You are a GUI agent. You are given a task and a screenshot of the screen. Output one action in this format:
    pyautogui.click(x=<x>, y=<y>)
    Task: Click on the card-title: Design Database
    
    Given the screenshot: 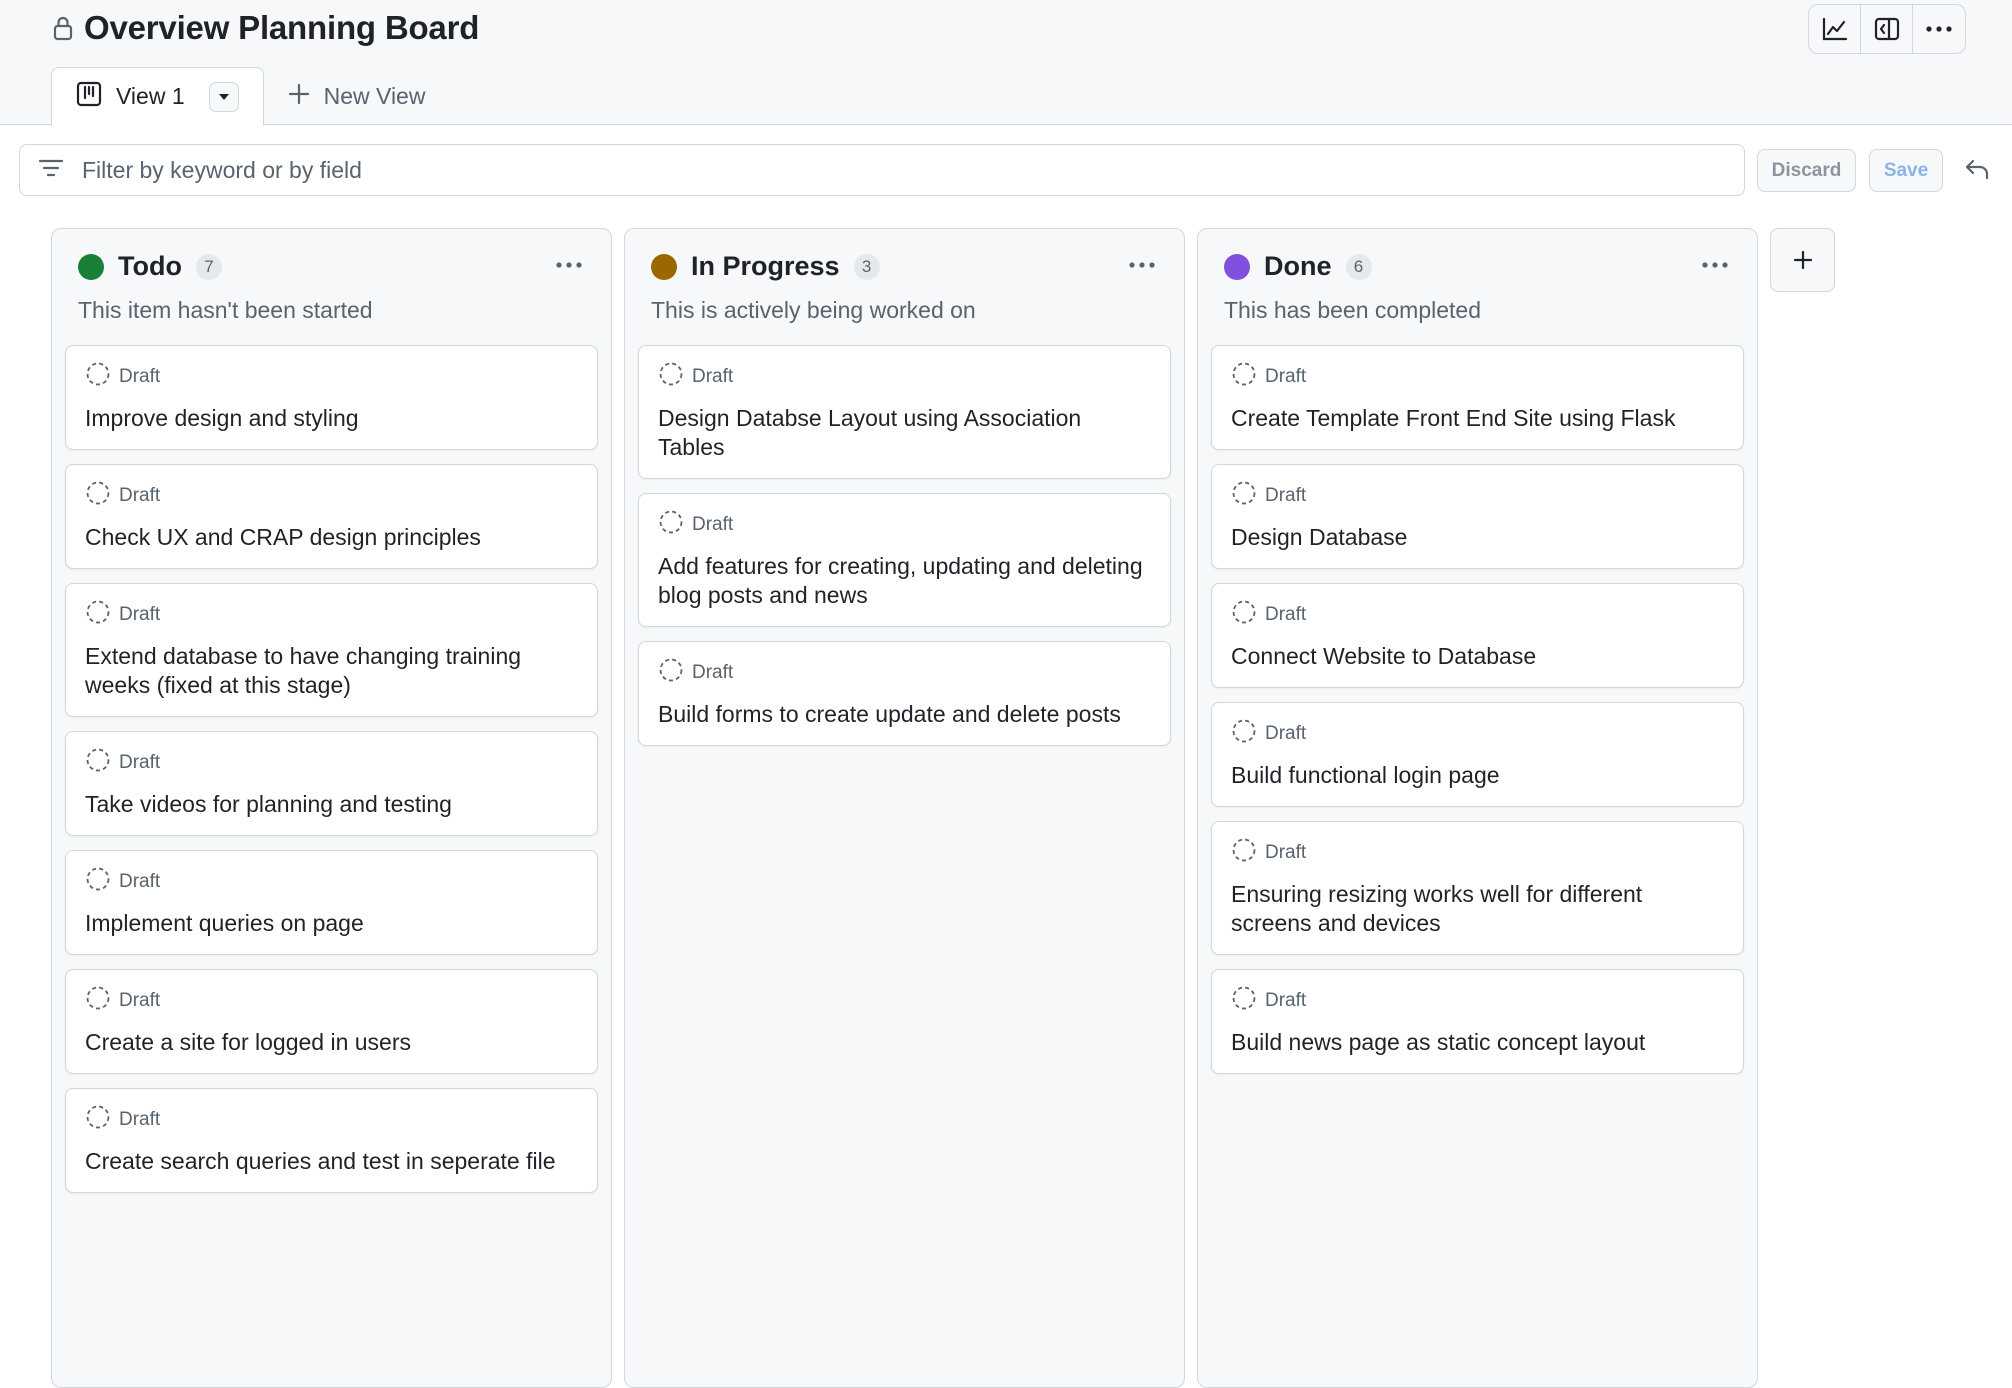 What is the action you would take?
    pyautogui.click(x=1478, y=537)
    